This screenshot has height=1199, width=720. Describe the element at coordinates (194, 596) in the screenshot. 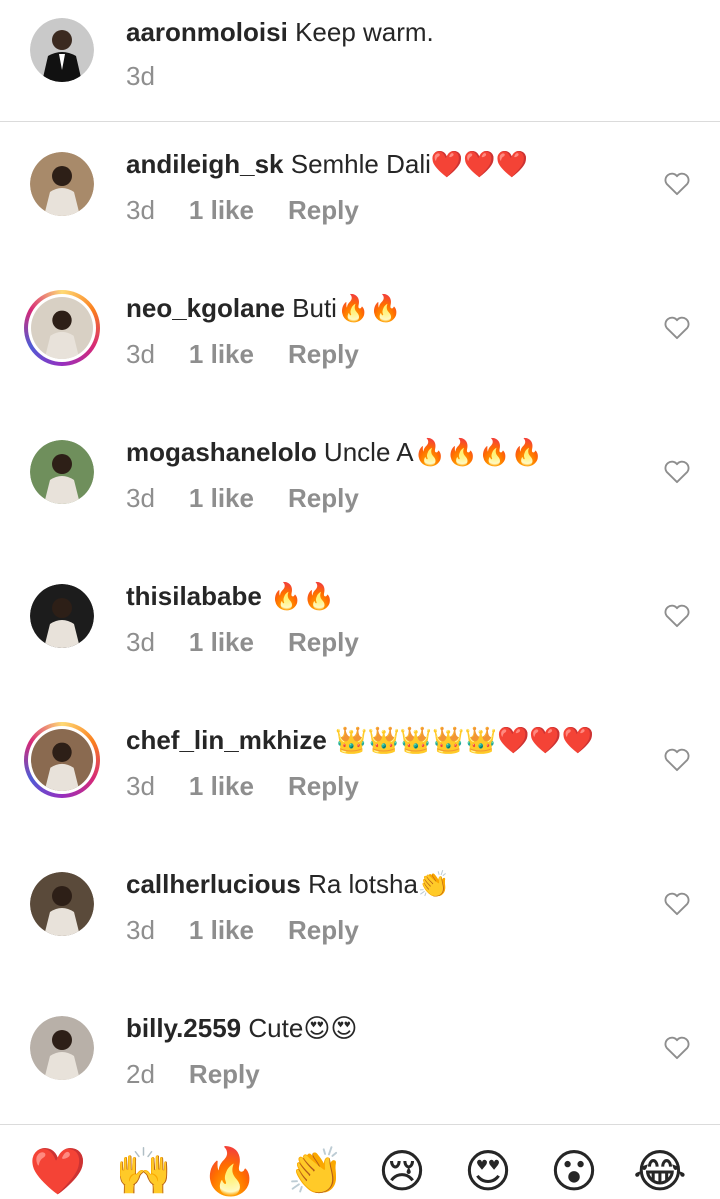

I see `comment-username: thisilababe` at that location.